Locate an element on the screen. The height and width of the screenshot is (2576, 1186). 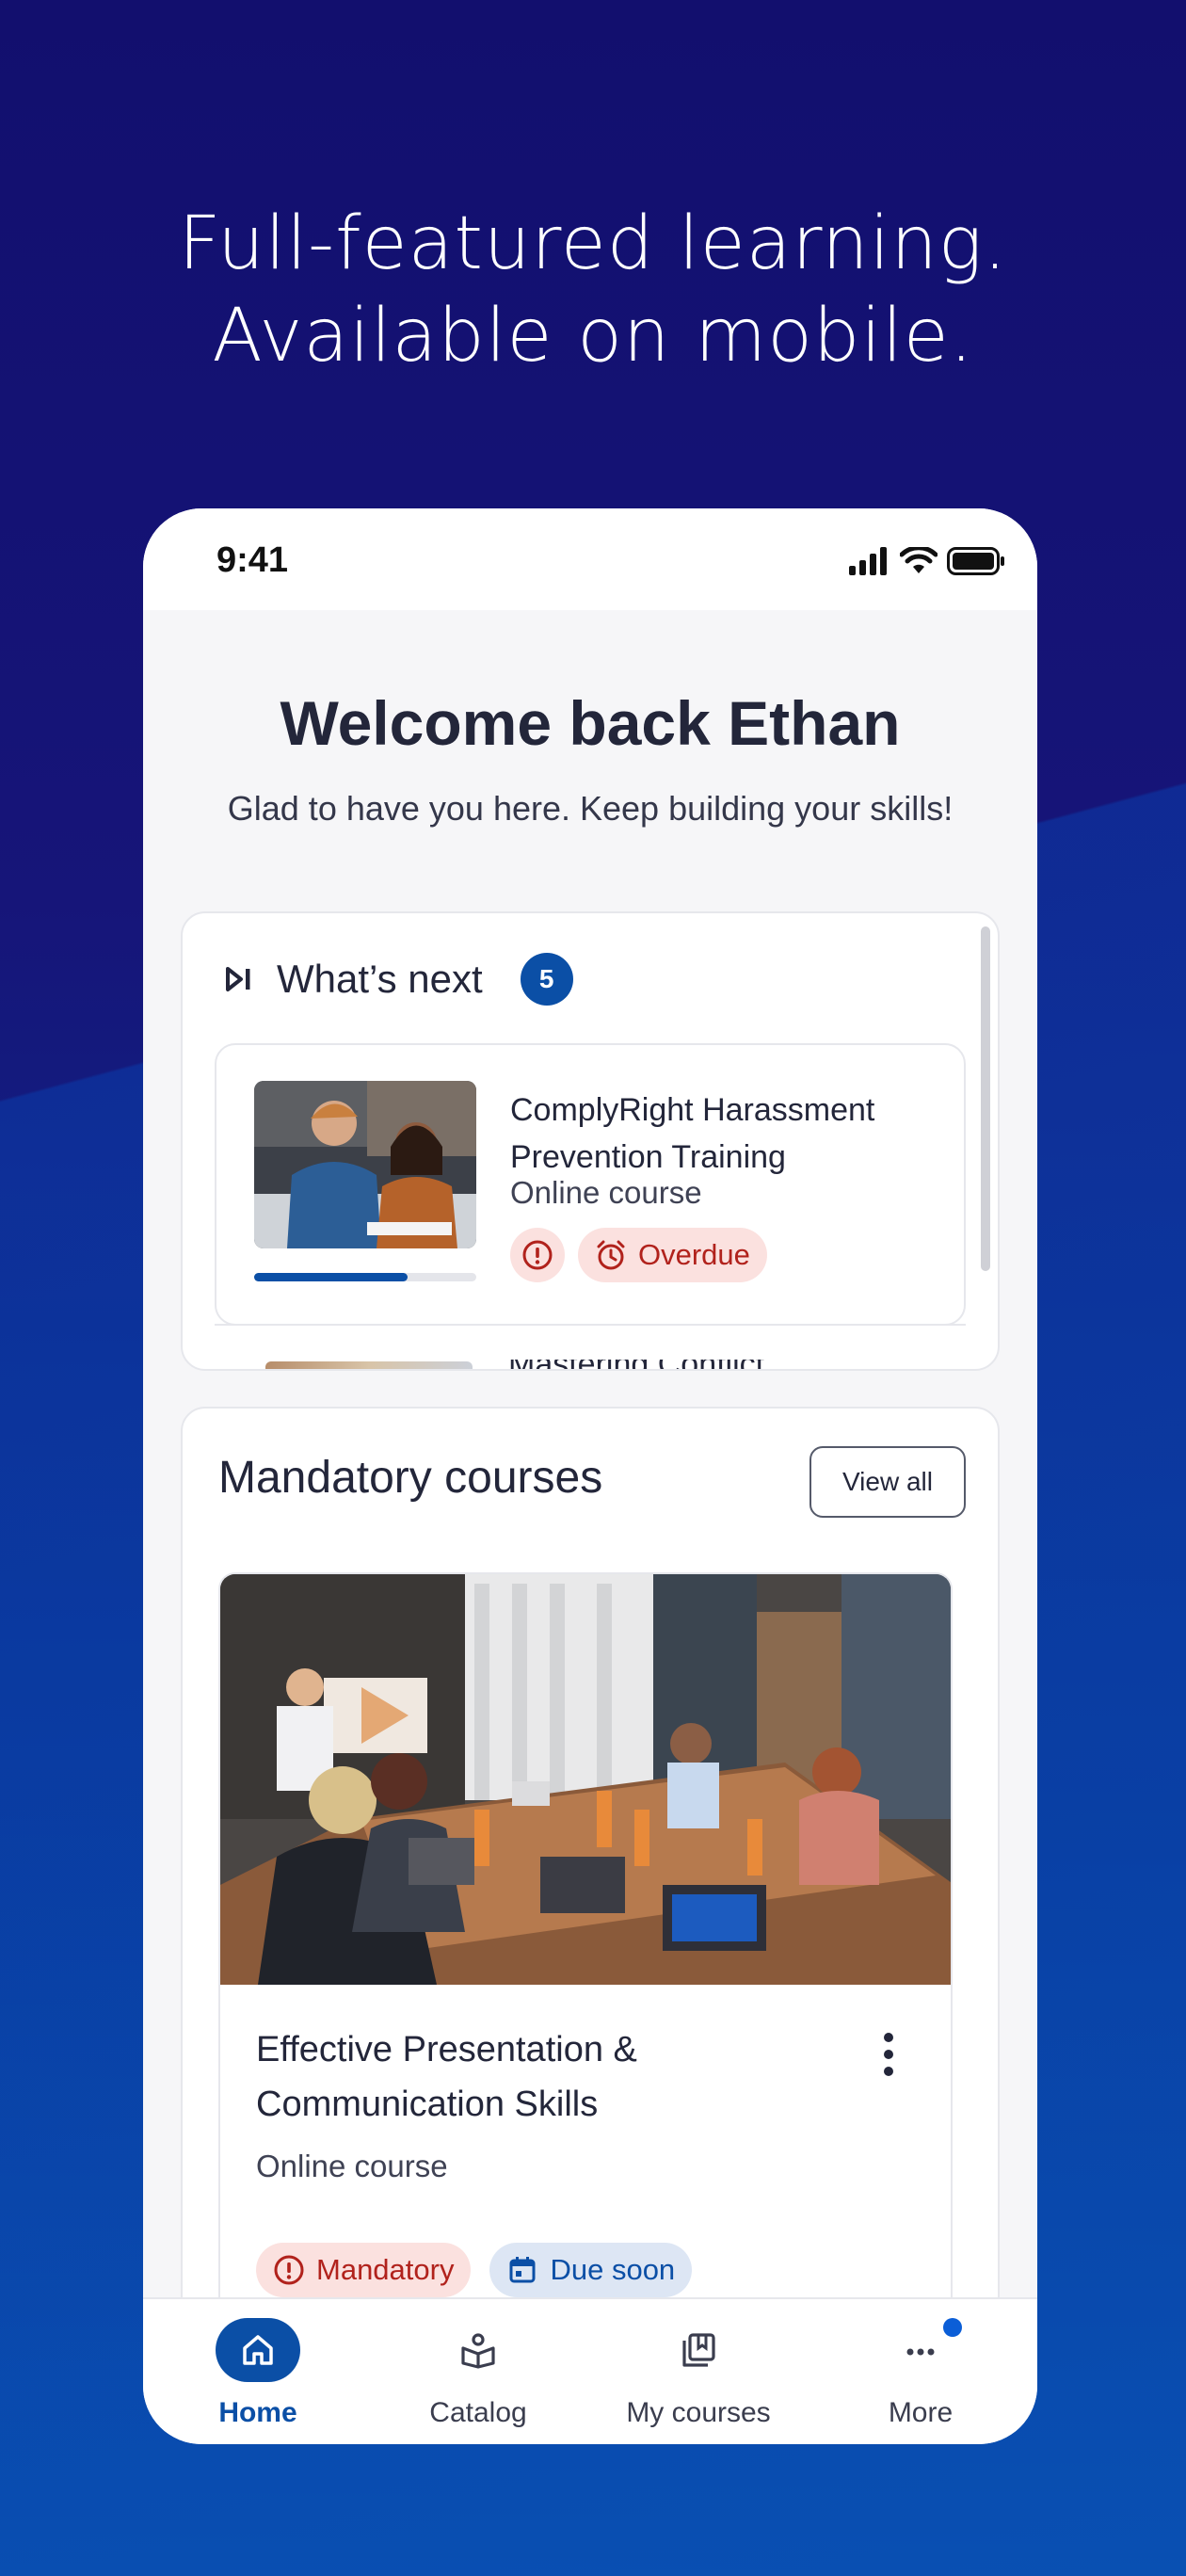
view-all-button: View all is located at coordinates (887, 1482).